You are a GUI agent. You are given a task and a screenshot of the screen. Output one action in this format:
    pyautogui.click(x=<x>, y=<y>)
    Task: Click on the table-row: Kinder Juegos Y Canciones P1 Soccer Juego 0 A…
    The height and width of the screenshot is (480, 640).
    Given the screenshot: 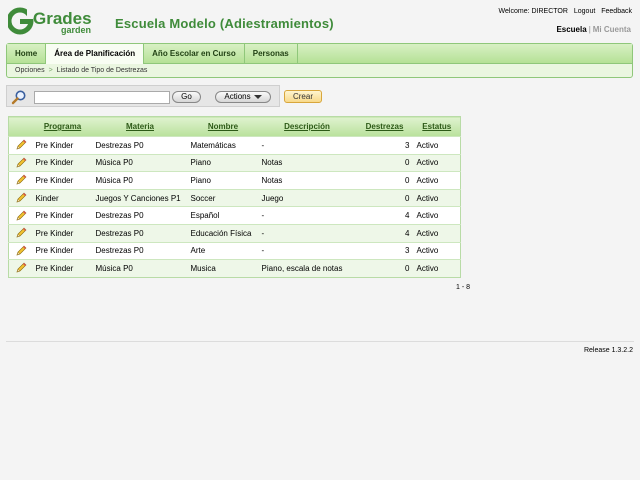 What is the action you would take?
    pyautogui.click(x=234, y=197)
    